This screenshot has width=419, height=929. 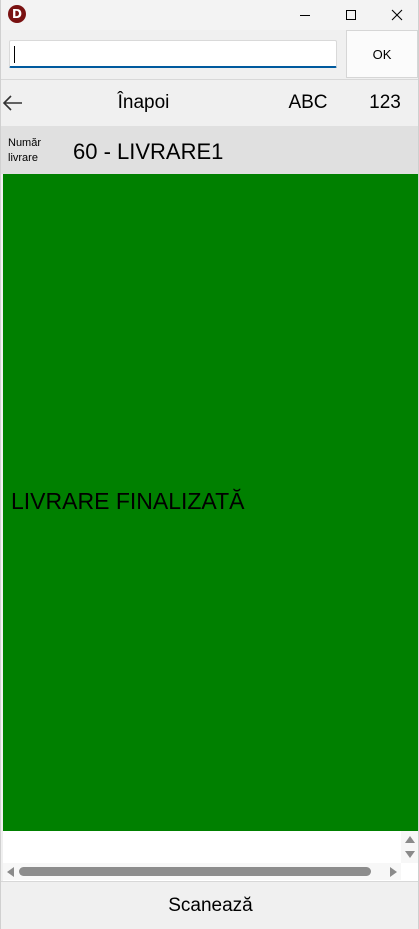 What do you see at coordinates (13, 103) in the screenshot?
I see `arrow-left-icon` at bounding box center [13, 103].